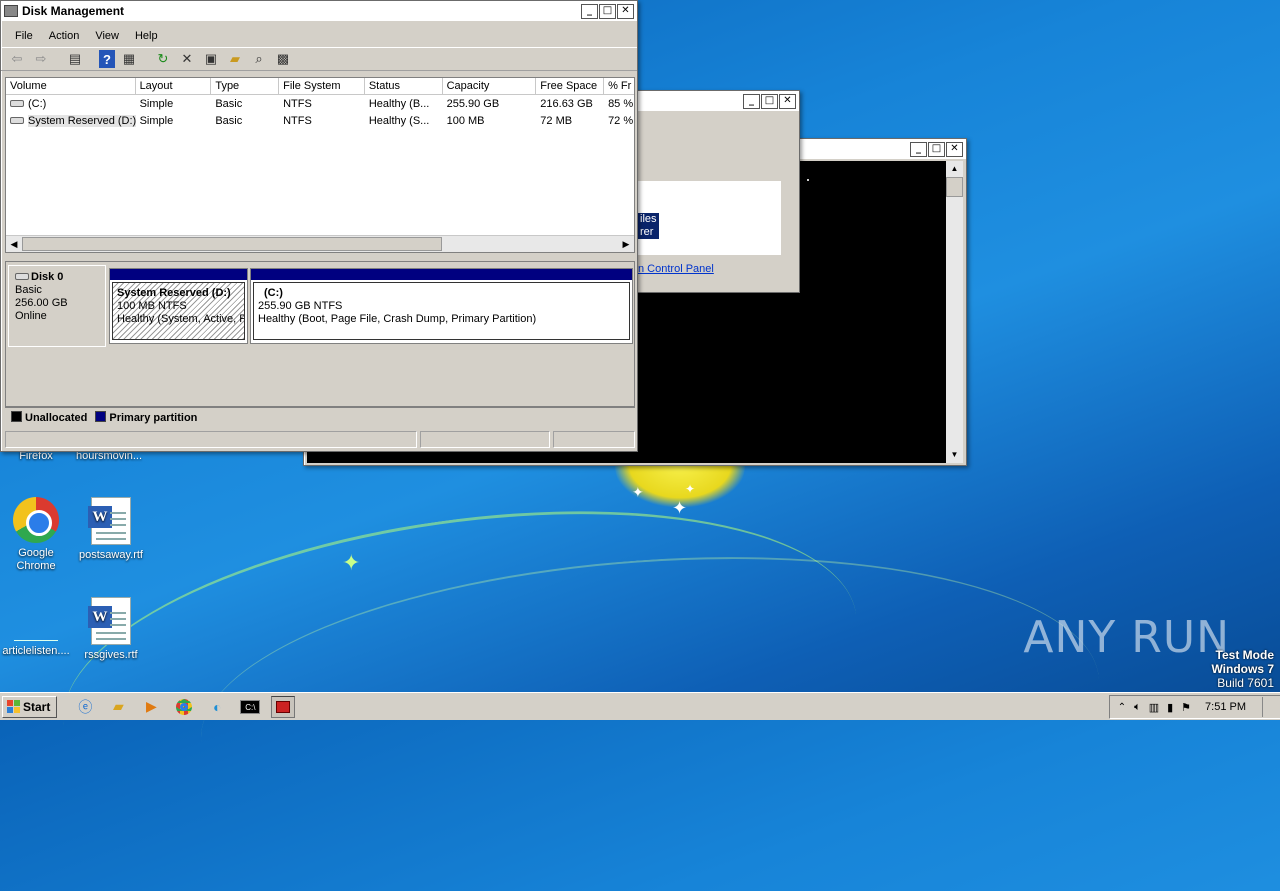  I want to click on test-mode-notice: Test Mode Windows 7 Build 7601, so click(1242, 669).